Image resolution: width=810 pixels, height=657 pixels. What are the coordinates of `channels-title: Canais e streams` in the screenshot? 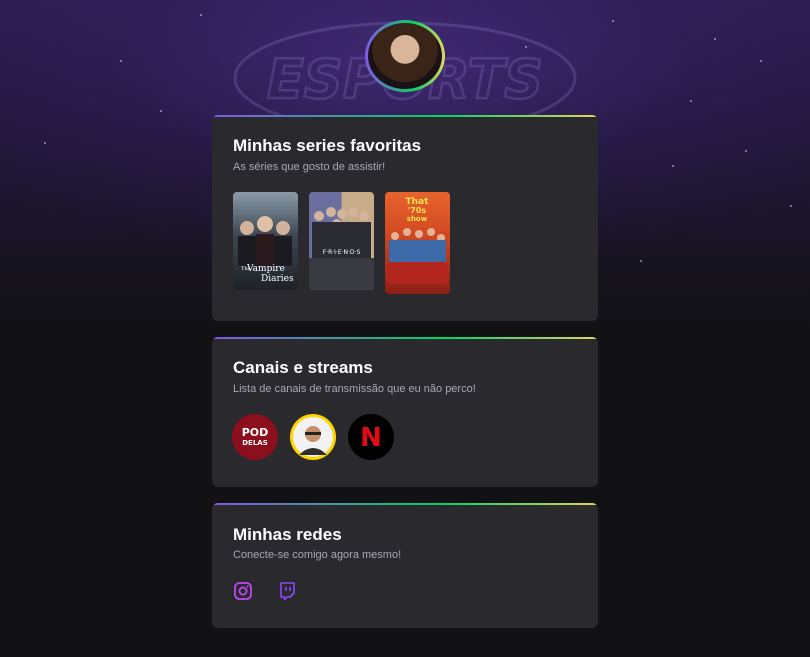 It's located at (303, 367).